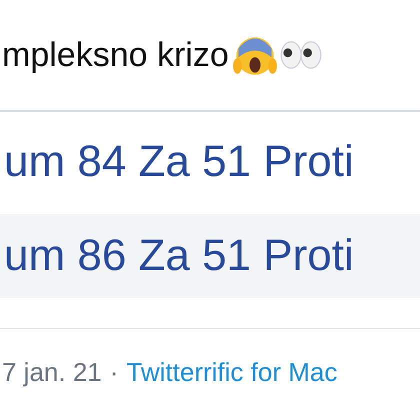  What do you see at coordinates (178, 256) in the screenshot?
I see `table-row-text: um 86 Za 51 Proti` at bounding box center [178, 256].